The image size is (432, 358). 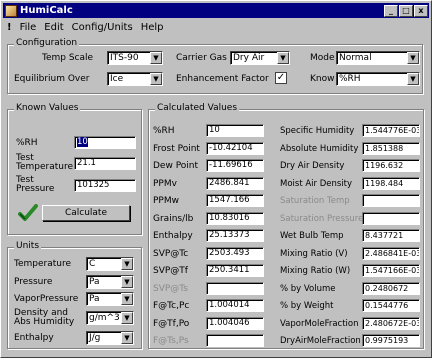 What do you see at coordinates (28, 212) in the screenshot?
I see `checkmark-icon` at bounding box center [28, 212].